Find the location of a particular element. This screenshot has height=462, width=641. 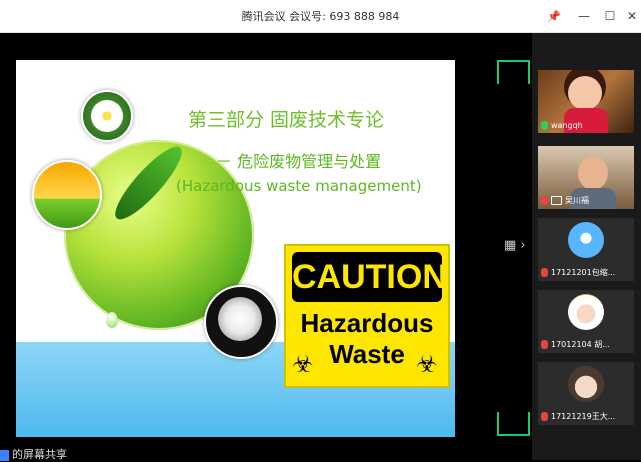

grass-image is located at coordinates (67, 195).